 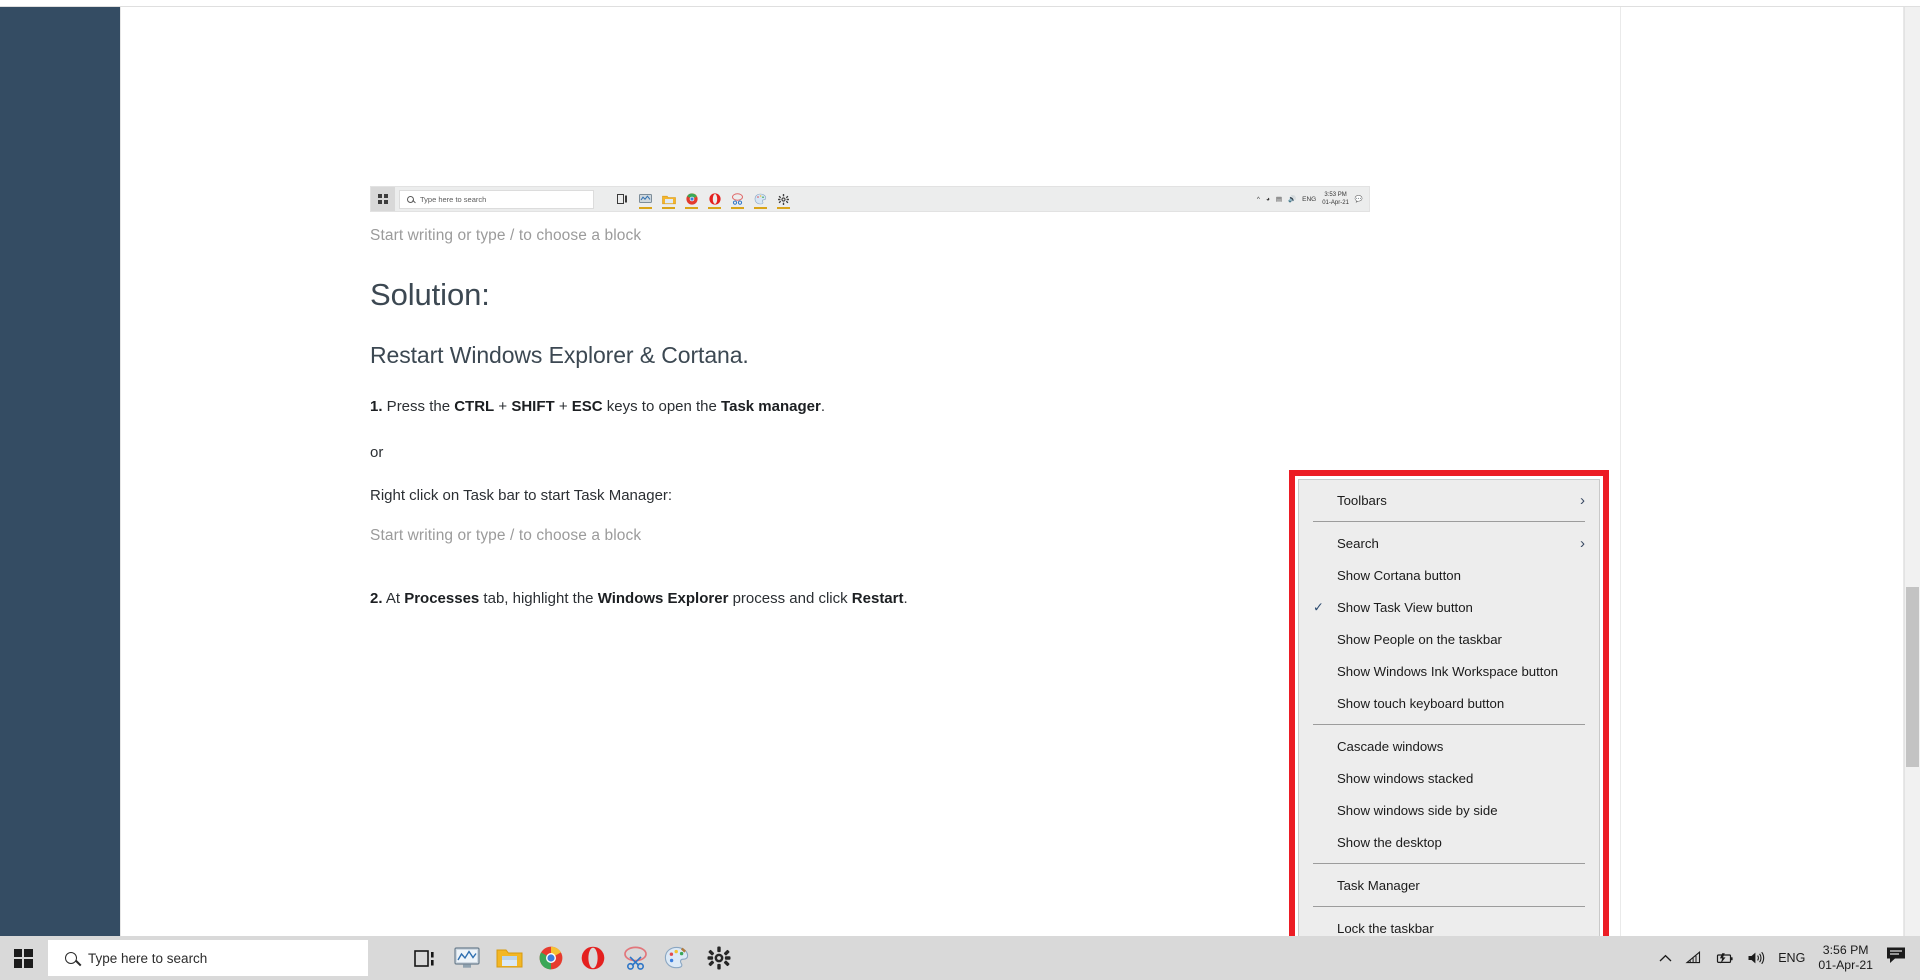 I want to click on step1-plus-2: +, so click(x=563, y=406).